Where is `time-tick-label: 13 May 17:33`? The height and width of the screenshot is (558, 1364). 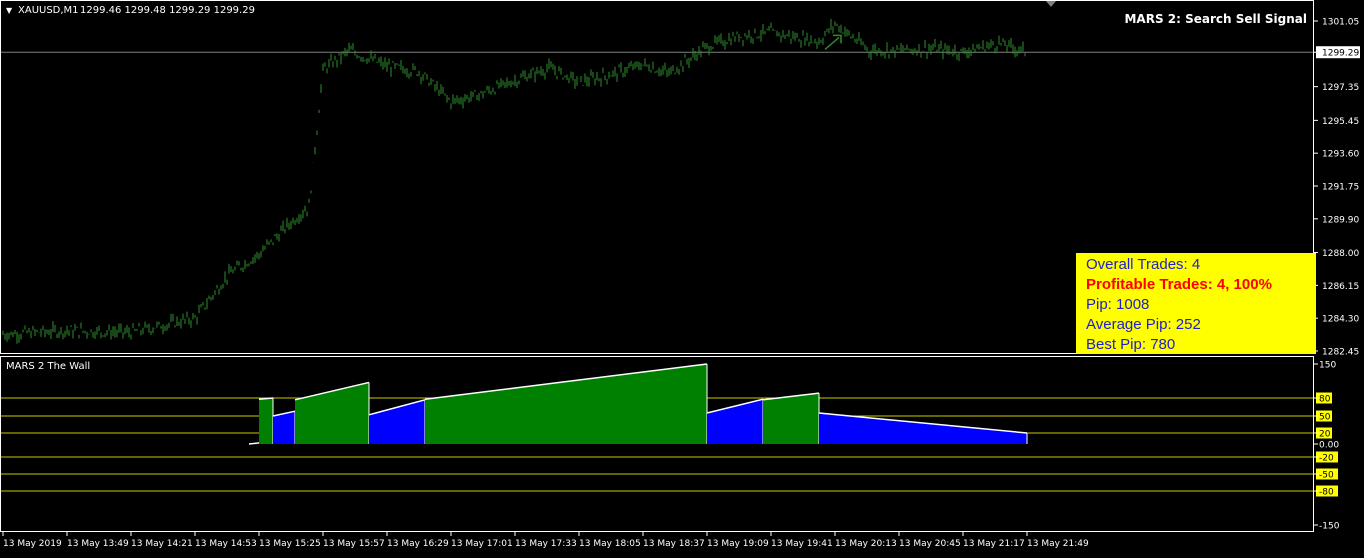 time-tick-label: 13 May 17:33 is located at coordinates (546, 544).